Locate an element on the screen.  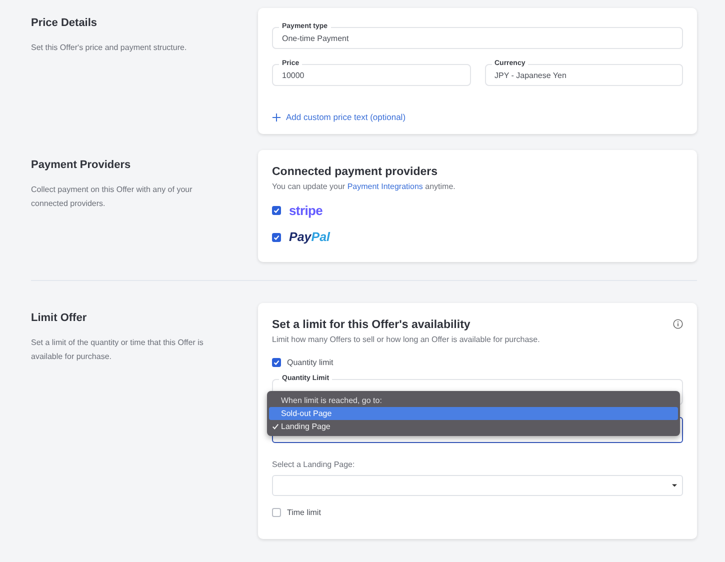
caret-icon is located at coordinates (674, 485).